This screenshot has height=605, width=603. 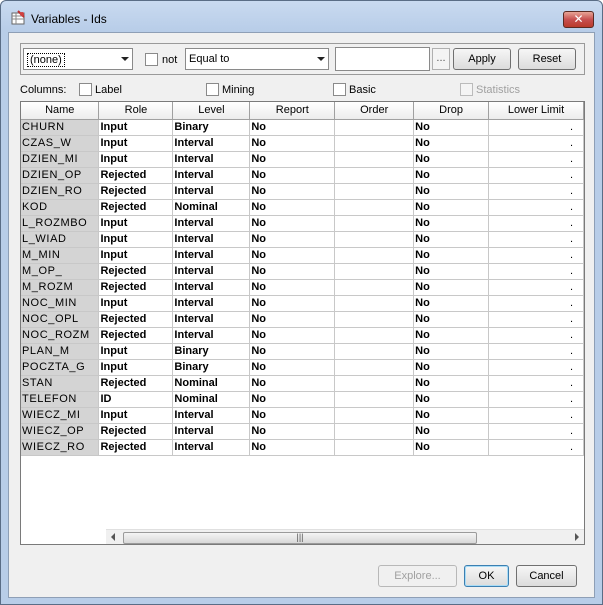 I want to click on table-row: WIECZ_MI Input Interval No No., so click(x=302, y=415).